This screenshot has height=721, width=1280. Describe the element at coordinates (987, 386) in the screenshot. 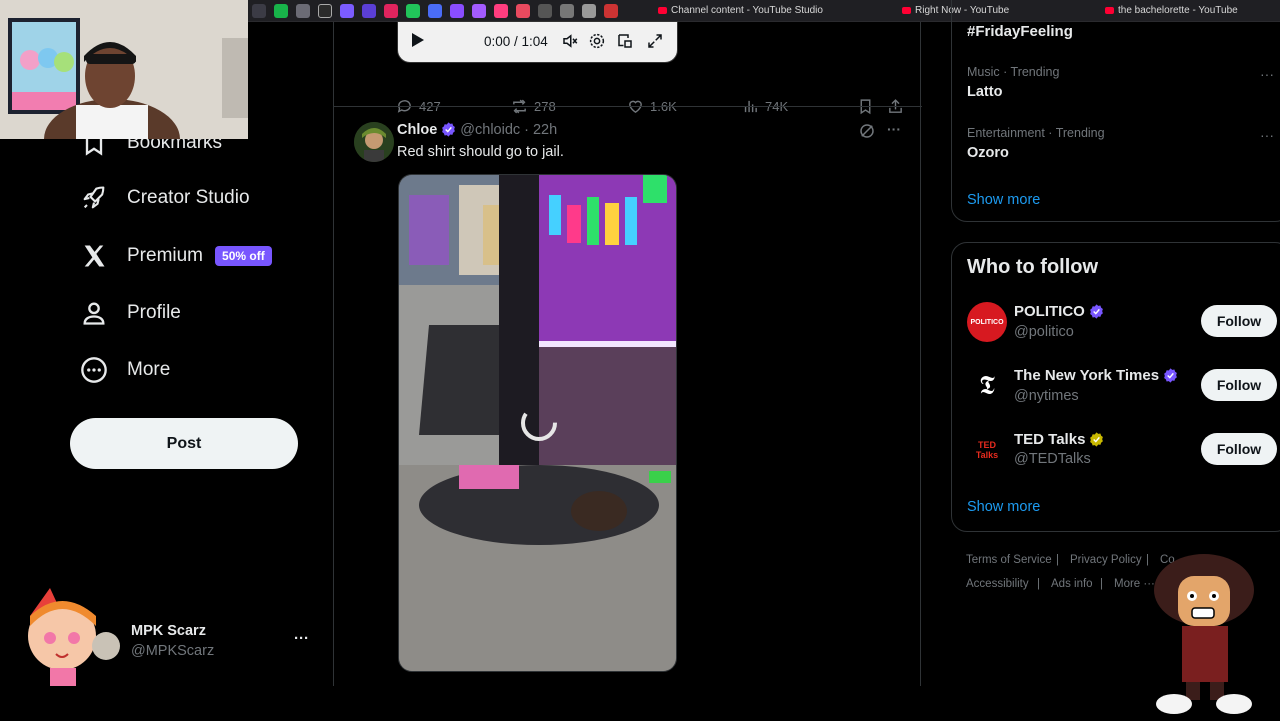

I see `avatar: 𝕿` at that location.